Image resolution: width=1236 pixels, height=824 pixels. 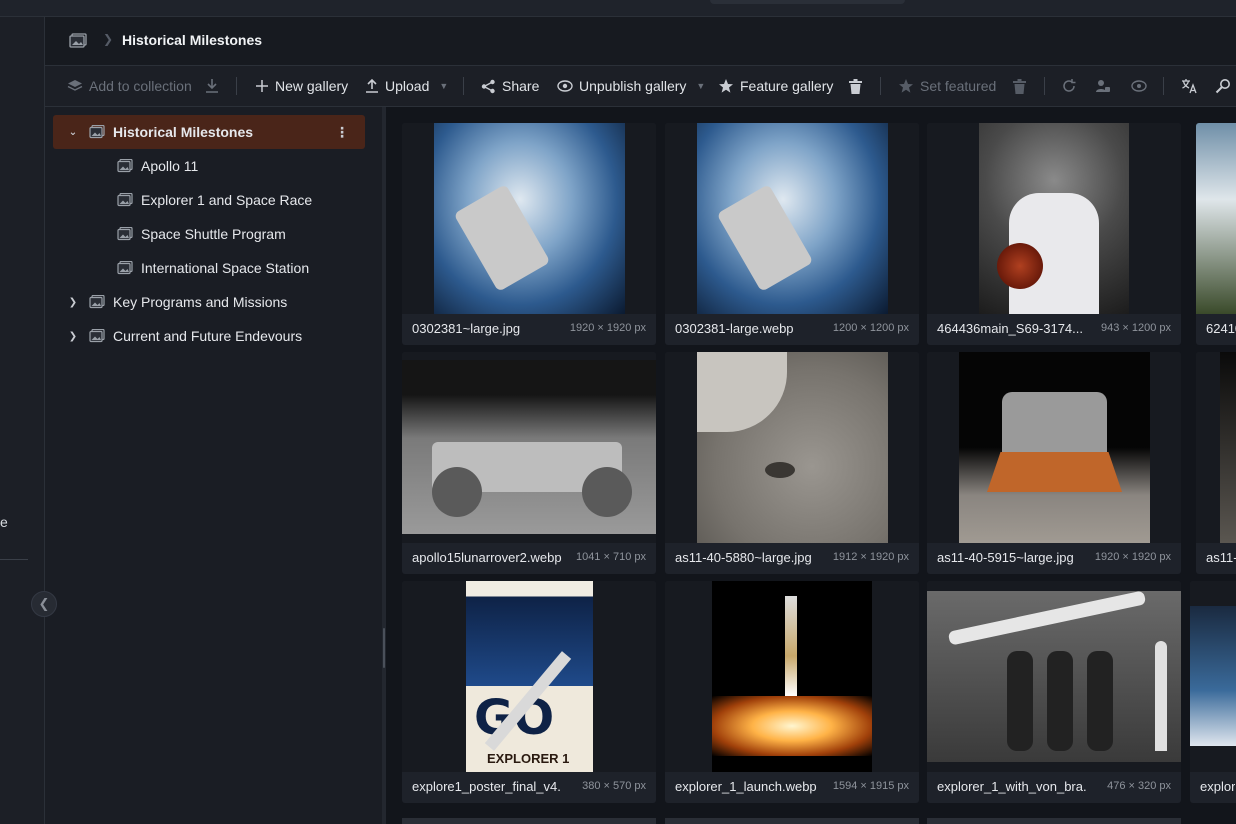 I want to click on add-to-collection-label: Add to collection, so click(x=140, y=86).